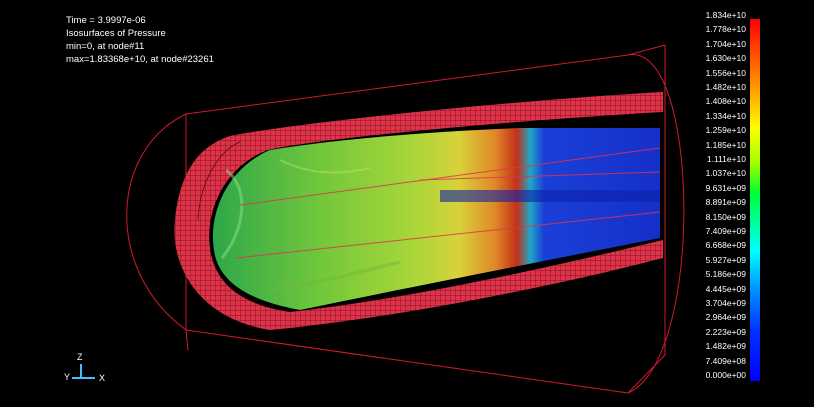 The height and width of the screenshot is (407, 814). Describe the element at coordinates (725, 144) in the screenshot. I see `legend-label: 1.185e+10` at that location.